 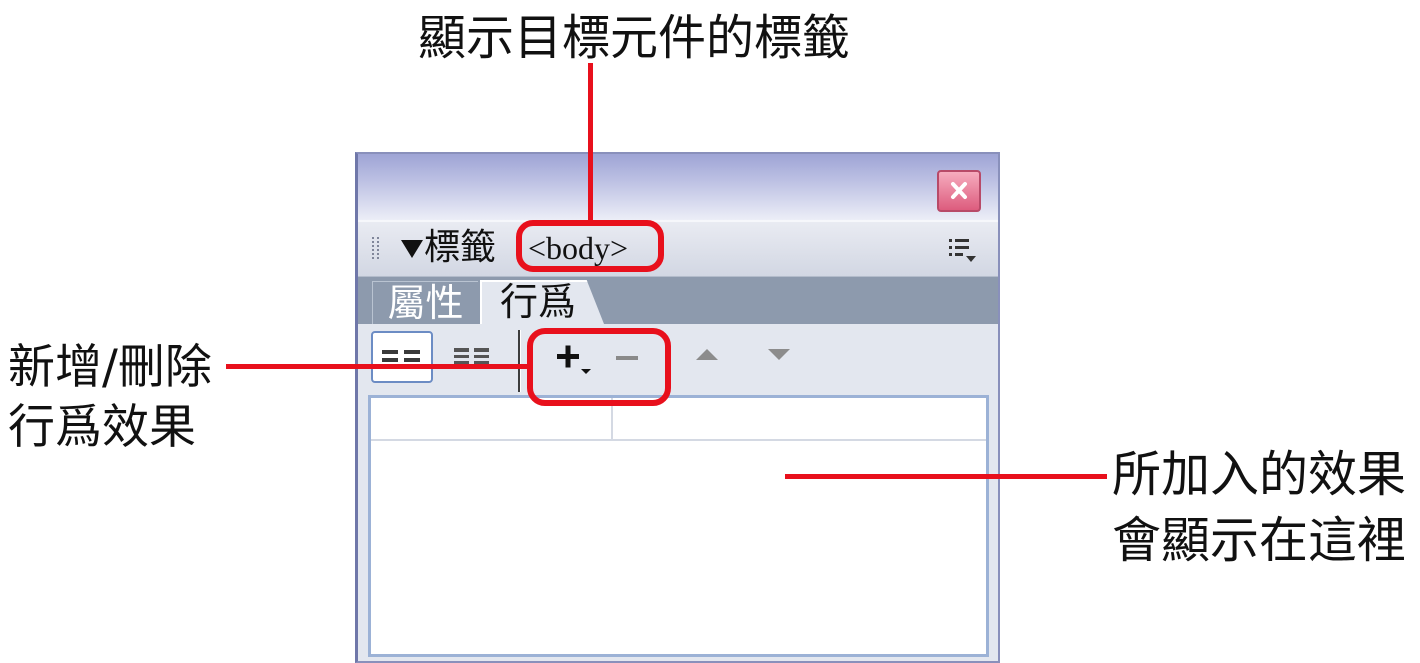 What do you see at coordinates (678, 359) in the screenshot?
I see `behaviors-toolbar` at bounding box center [678, 359].